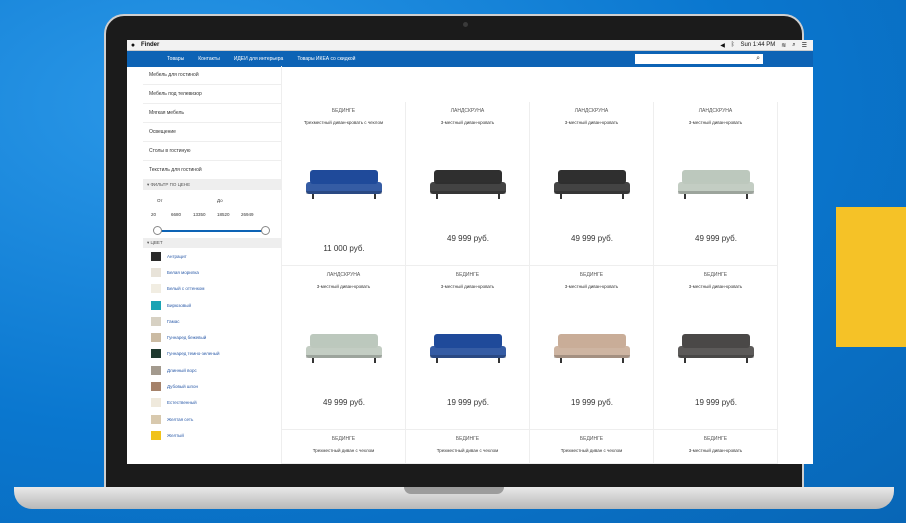 This screenshot has height=523, width=906. Describe the element at coordinates (212, 185) in the screenshot. I see `price-filter-header: ▾ ФИЛЬТР ПО ЦЕНЕ` at that location.